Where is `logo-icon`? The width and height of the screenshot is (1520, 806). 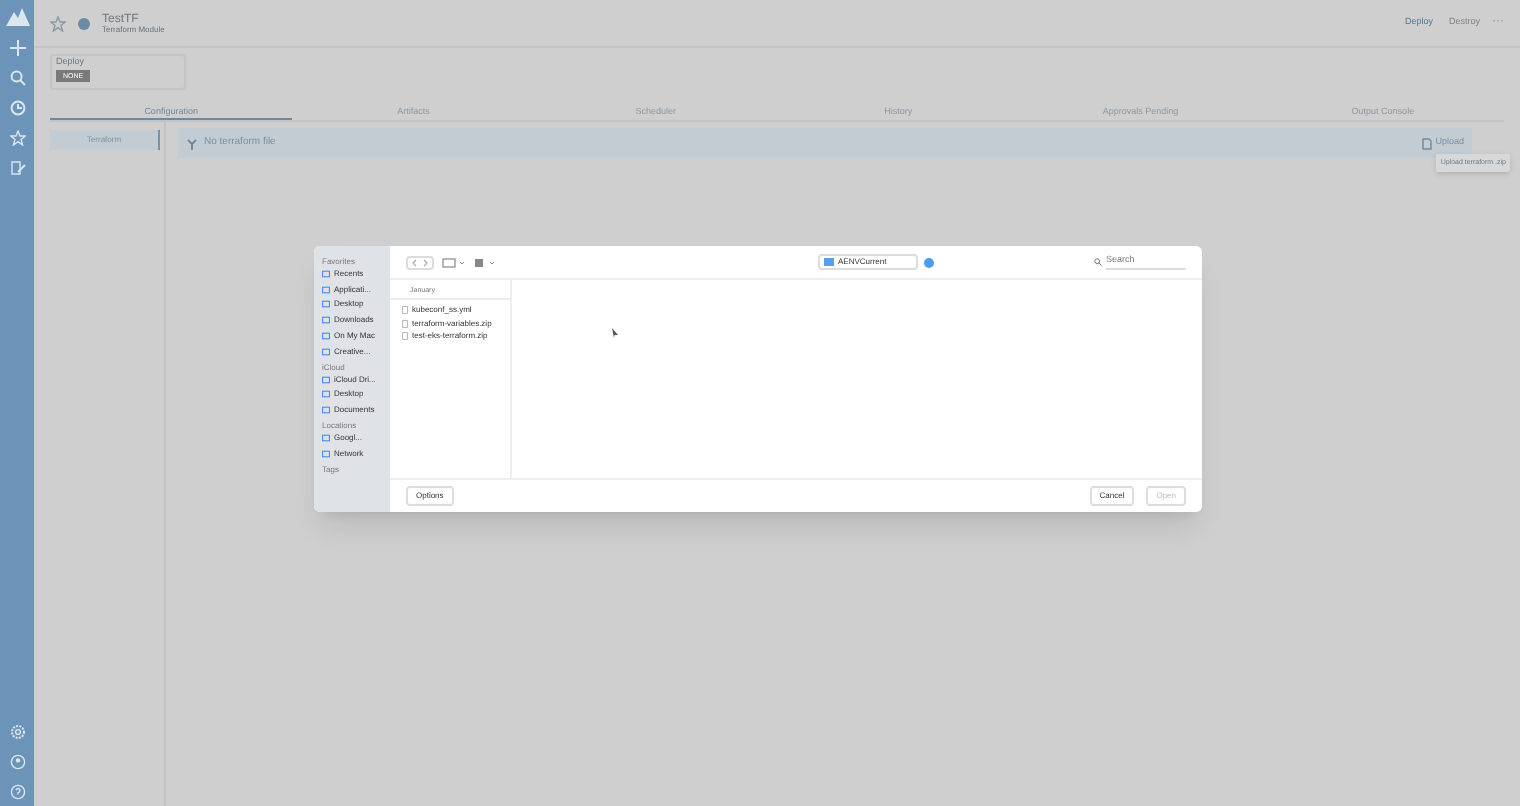 logo-icon is located at coordinates (17, 16).